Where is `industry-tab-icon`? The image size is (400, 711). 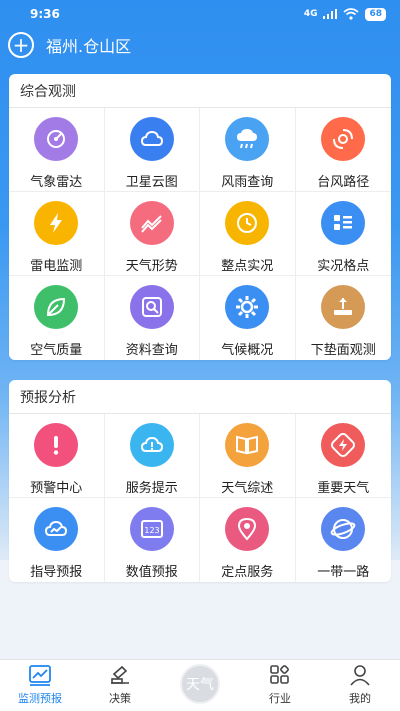 industry-tab-icon is located at coordinates (279, 674).